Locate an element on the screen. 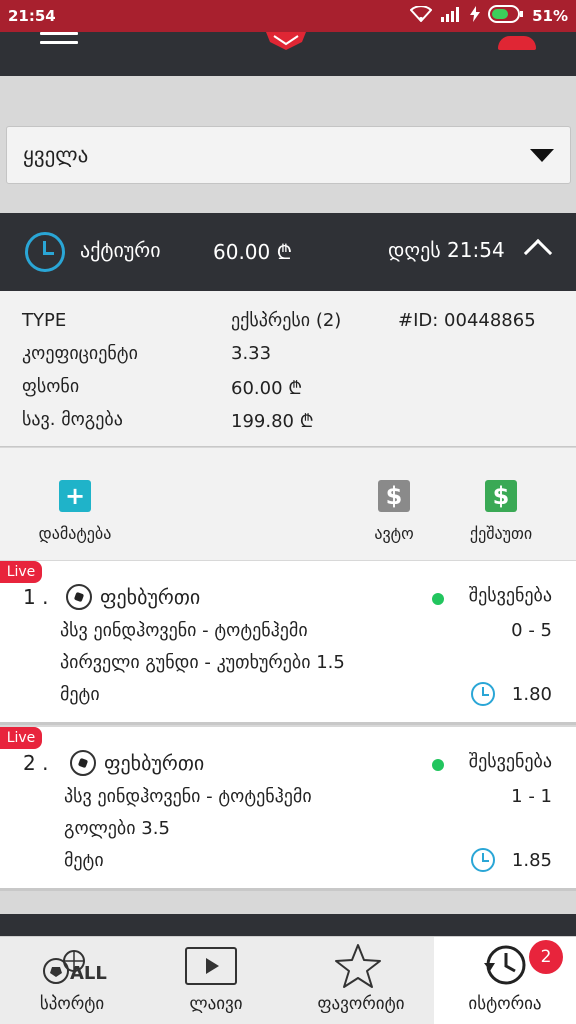 Image resolution: width=576 pixels, height=1024 pixels. match-score: 0 - 5 is located at coordinates (531, 630).